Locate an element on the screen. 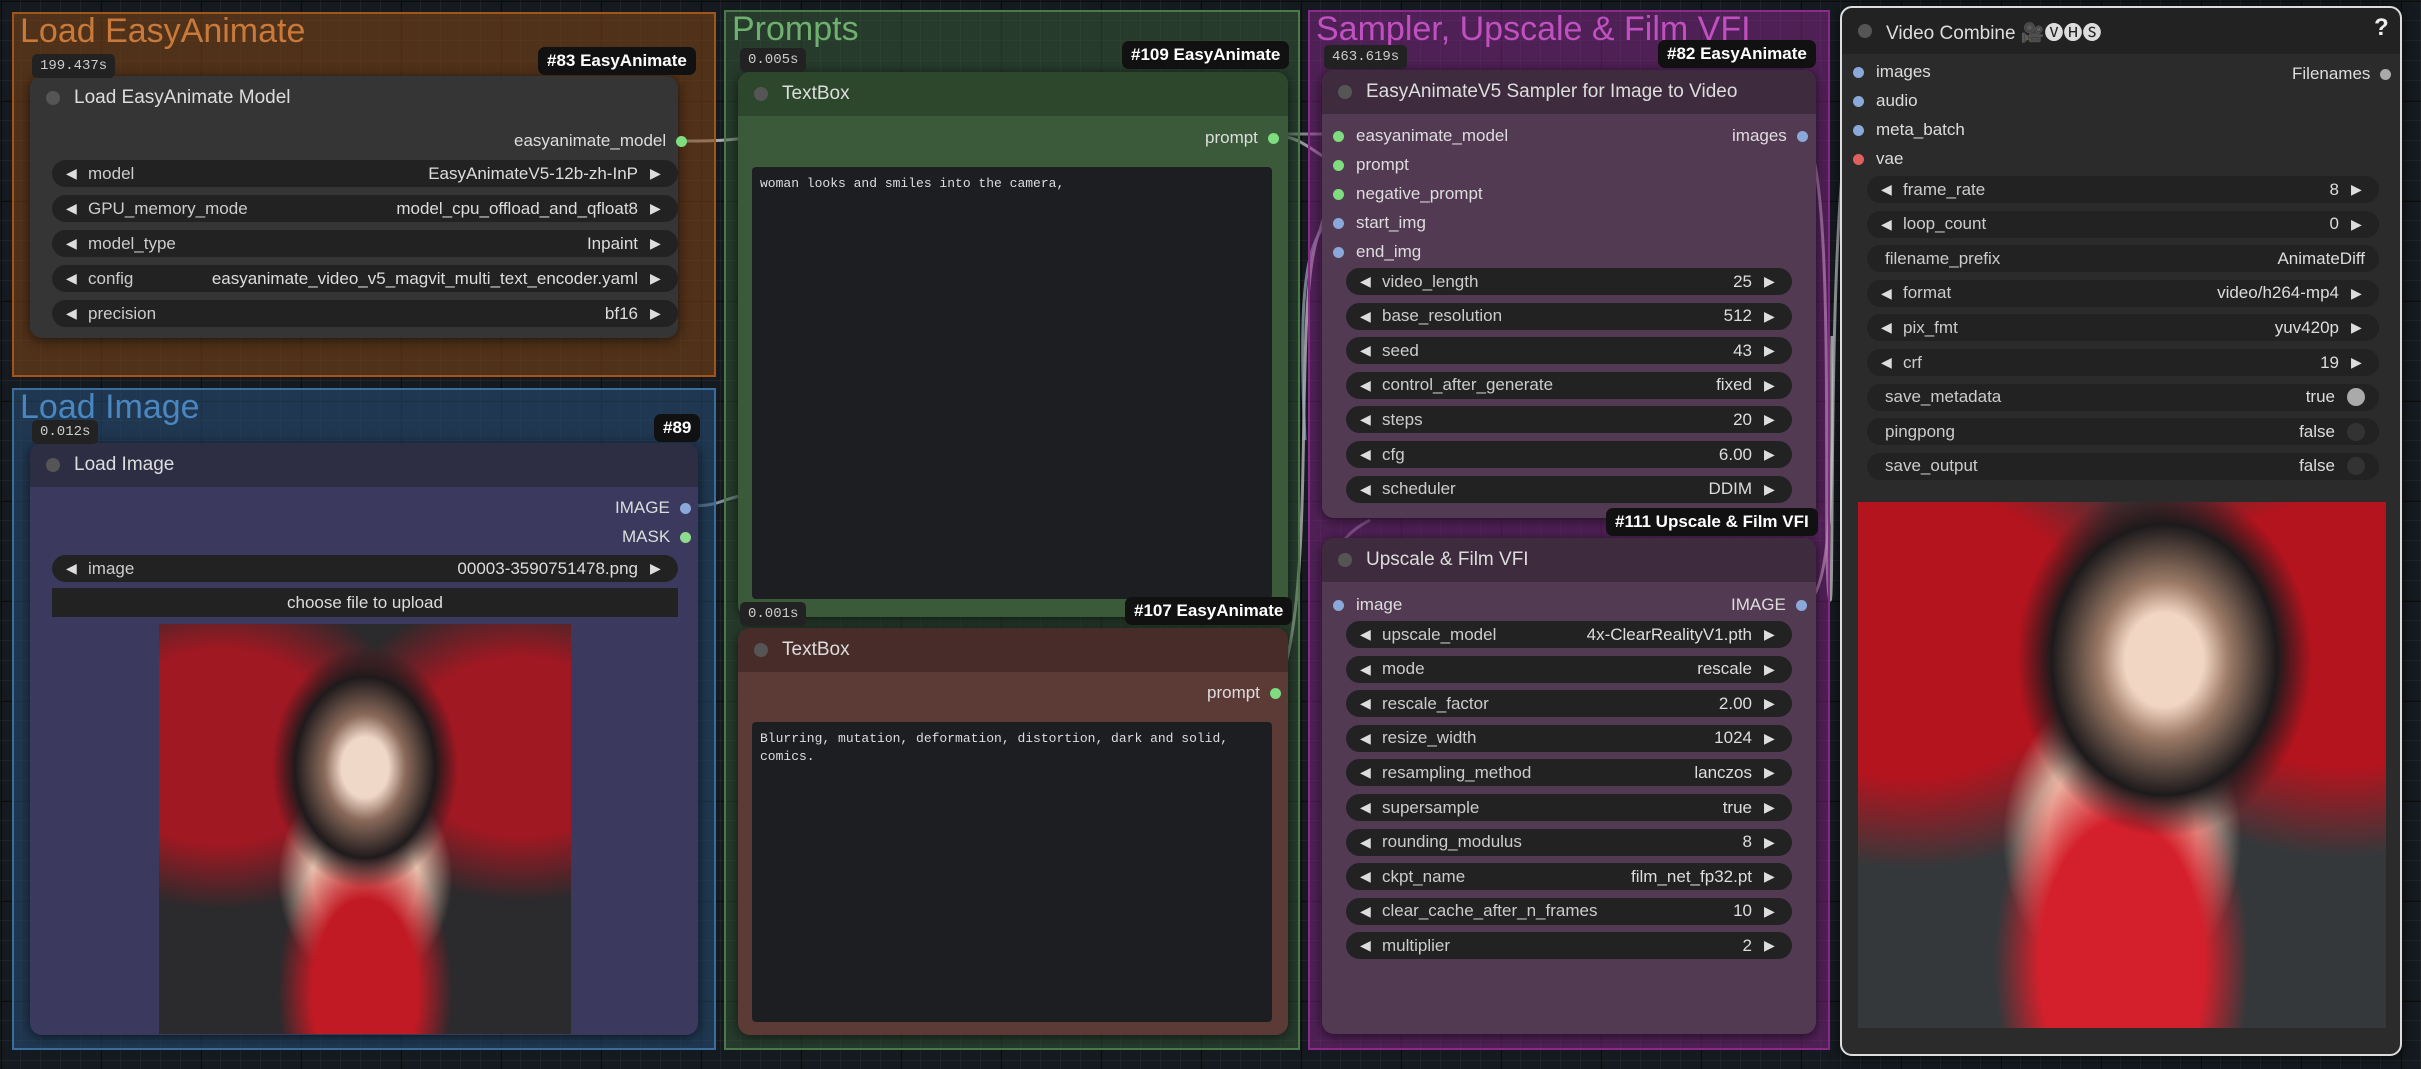  output-video-preview is located at coordinates (2122, 765).